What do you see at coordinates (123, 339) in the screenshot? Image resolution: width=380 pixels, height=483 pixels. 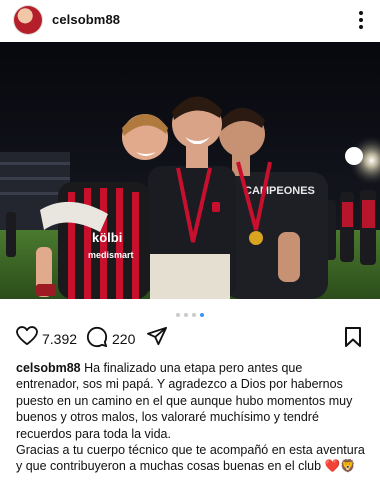 I see `comments-count: 220` at bounding box center [123, 339].